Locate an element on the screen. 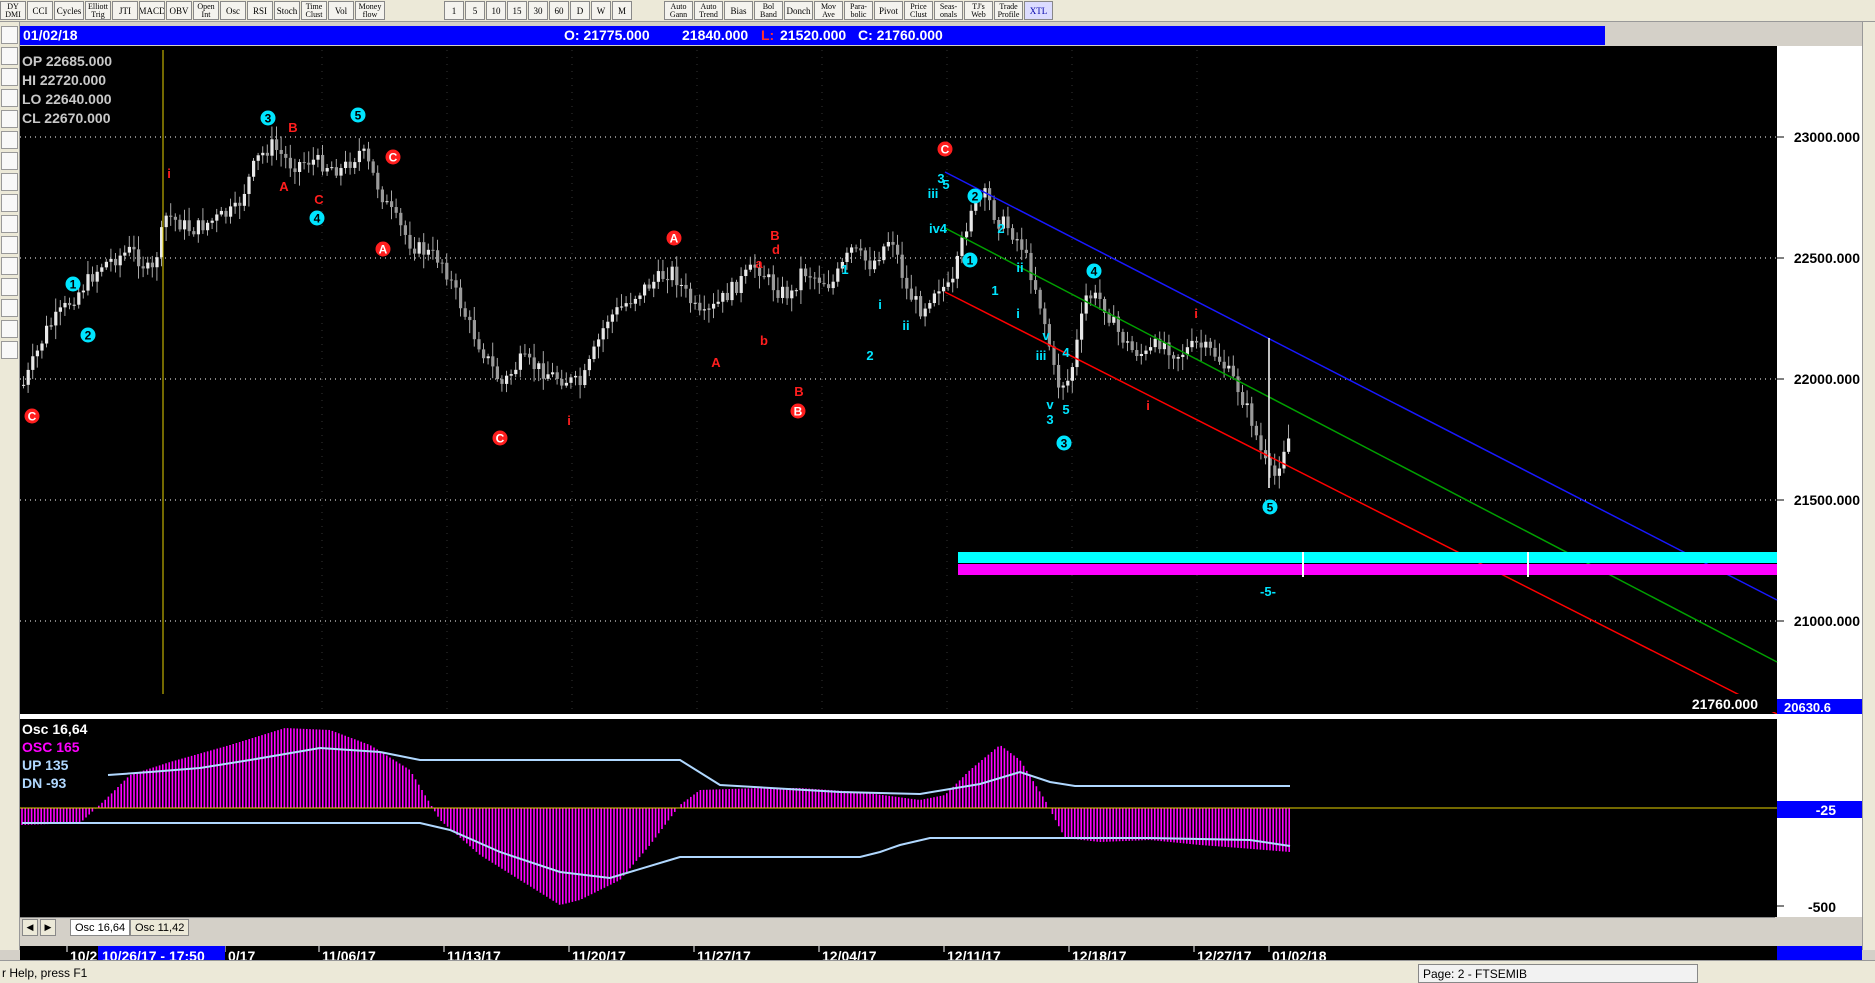  wave-label: 1 is located at coordinates (844, 269).